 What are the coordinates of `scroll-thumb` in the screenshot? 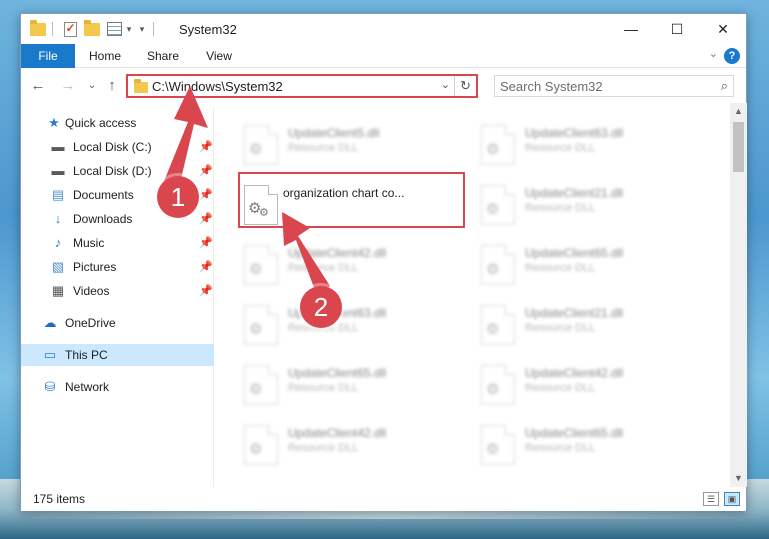 It's located at (738, 147).